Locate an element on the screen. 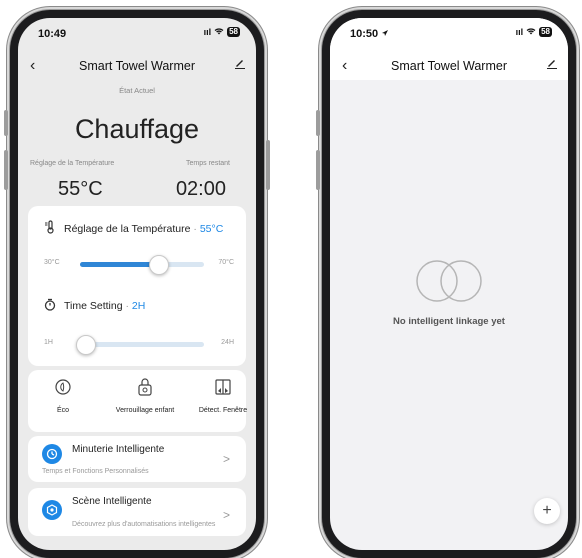 The height and width of the screenshot is (558, 582). temperature-value: 55°C is located at coordinates (80, 189).